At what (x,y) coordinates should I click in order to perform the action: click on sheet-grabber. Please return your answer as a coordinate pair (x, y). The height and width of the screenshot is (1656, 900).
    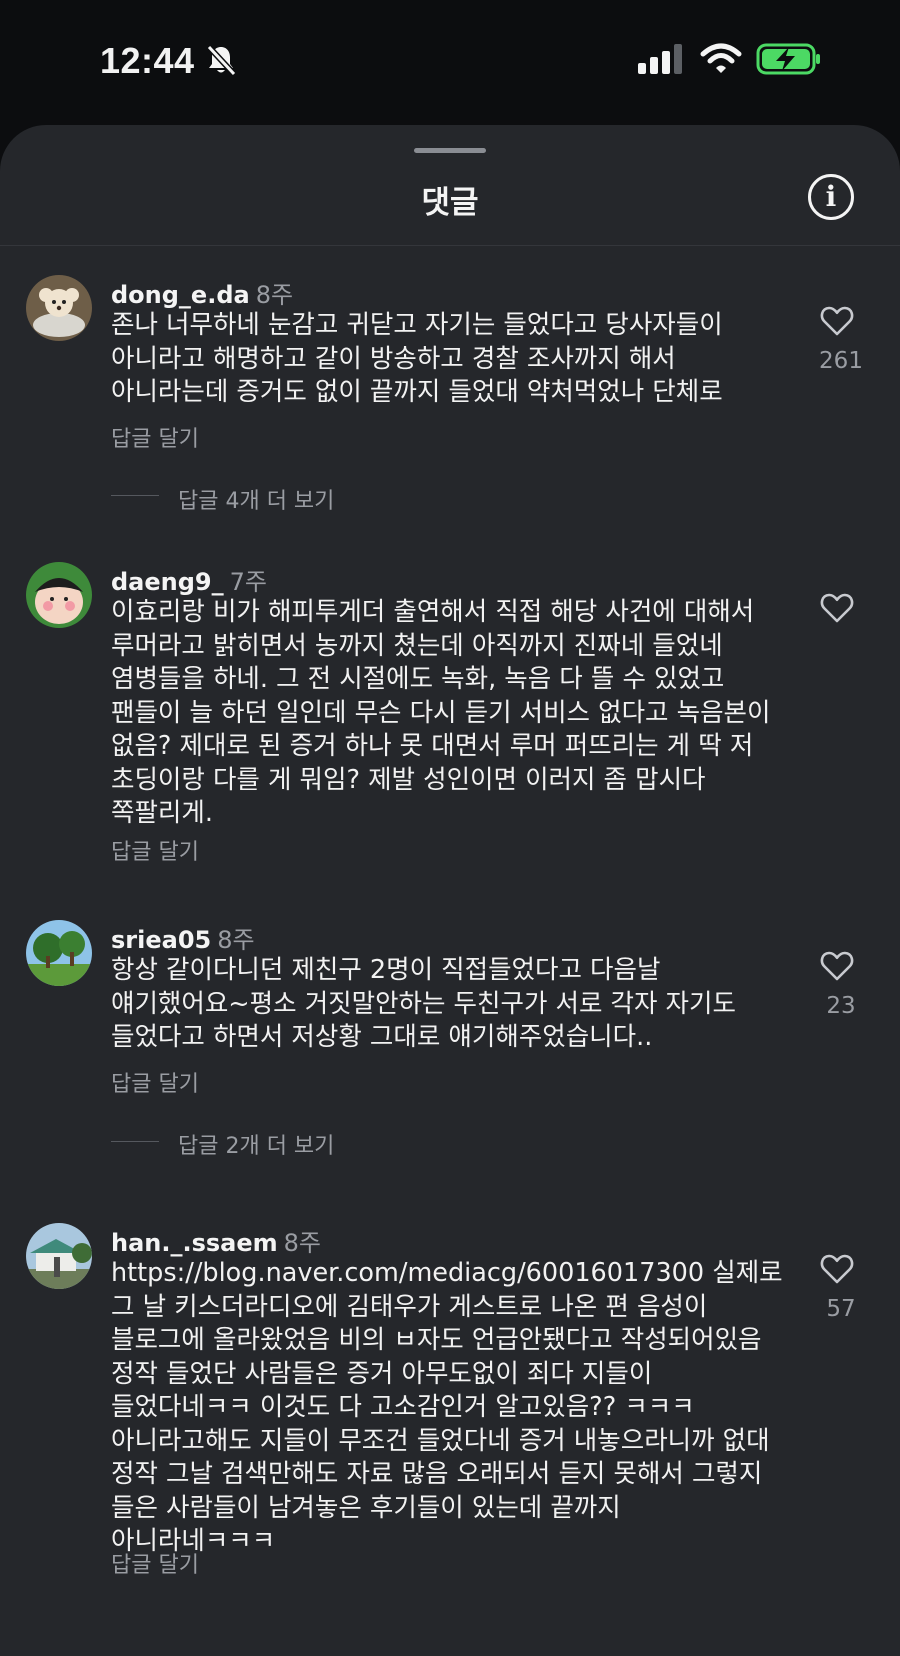
    Looking at the image, I should click on (450, 150).